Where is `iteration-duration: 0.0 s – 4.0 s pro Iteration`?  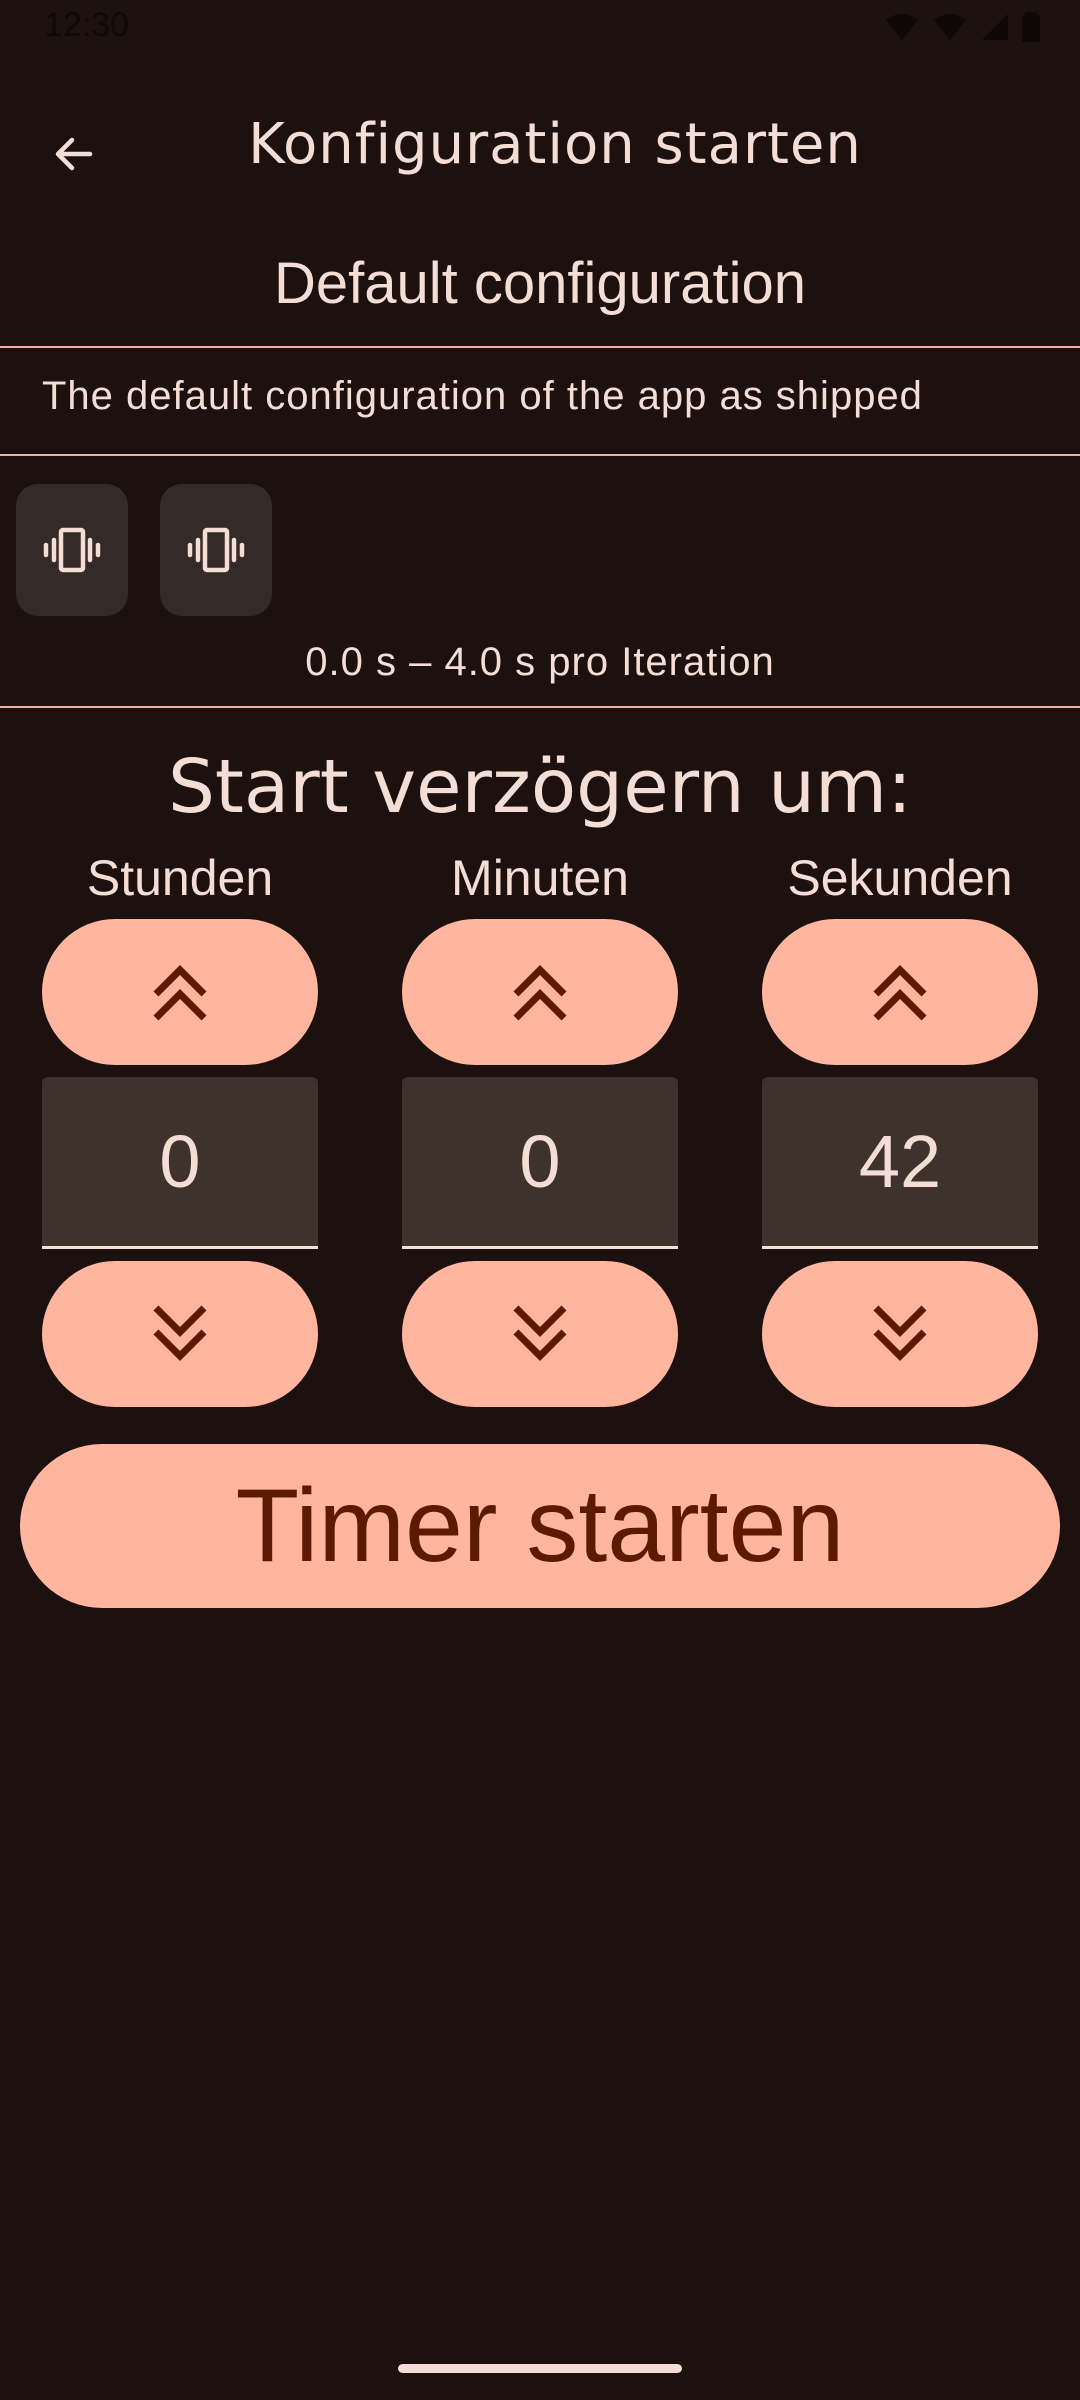
iteration-duration: 0.0 s – 4.0 s pro Iteration is located at coordinates (540, 662).